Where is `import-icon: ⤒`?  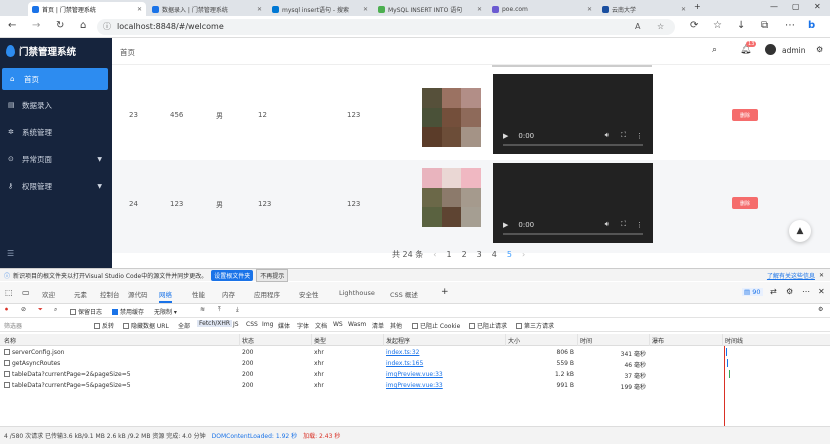
import-icon: ⤒ is located at coordinates (219, 310).